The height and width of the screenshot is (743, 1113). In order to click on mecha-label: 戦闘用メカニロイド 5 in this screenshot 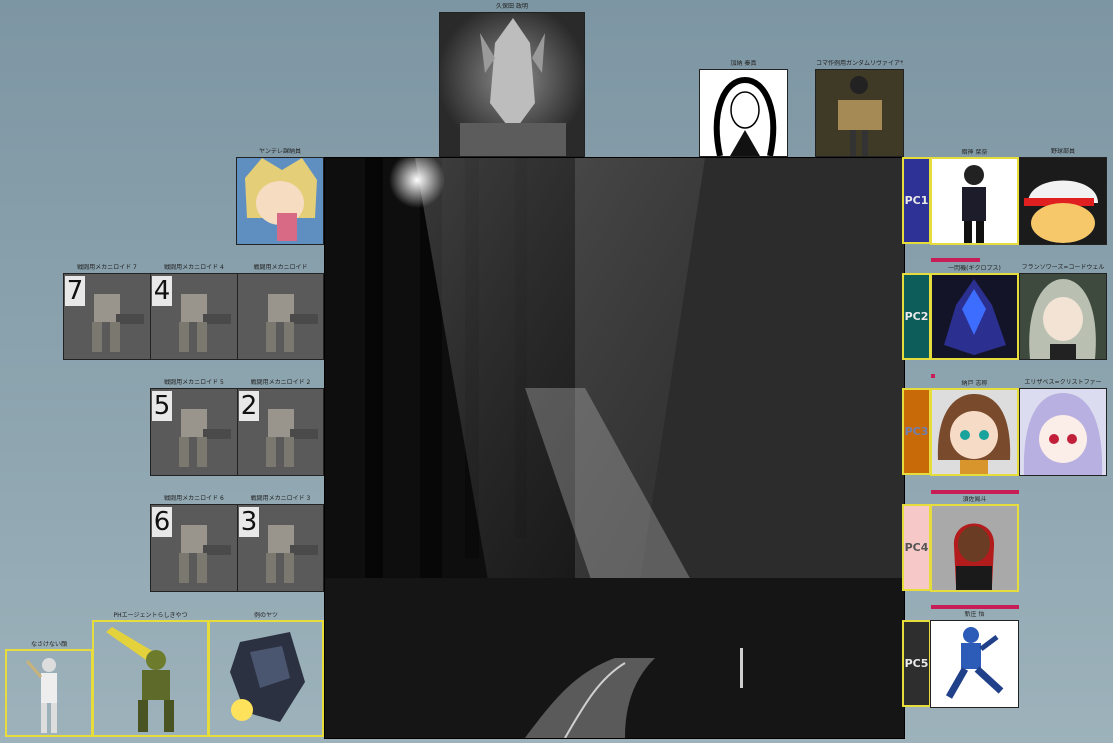, I will do `click(194, 382)`.